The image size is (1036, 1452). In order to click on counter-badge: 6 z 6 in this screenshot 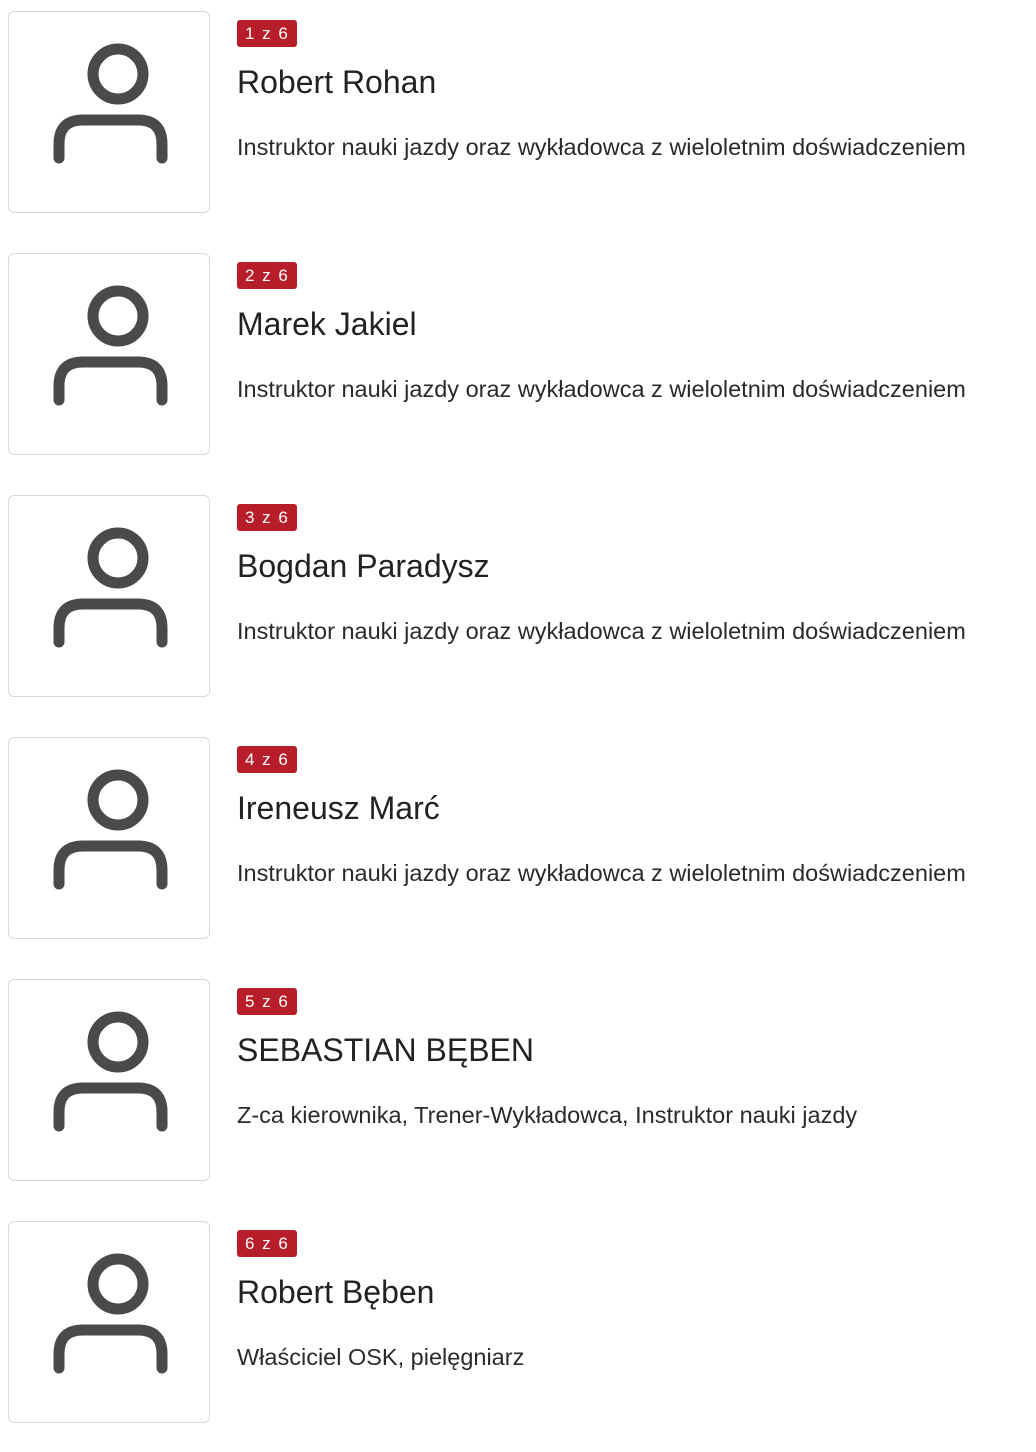, I will do `click(267, 1243)`.